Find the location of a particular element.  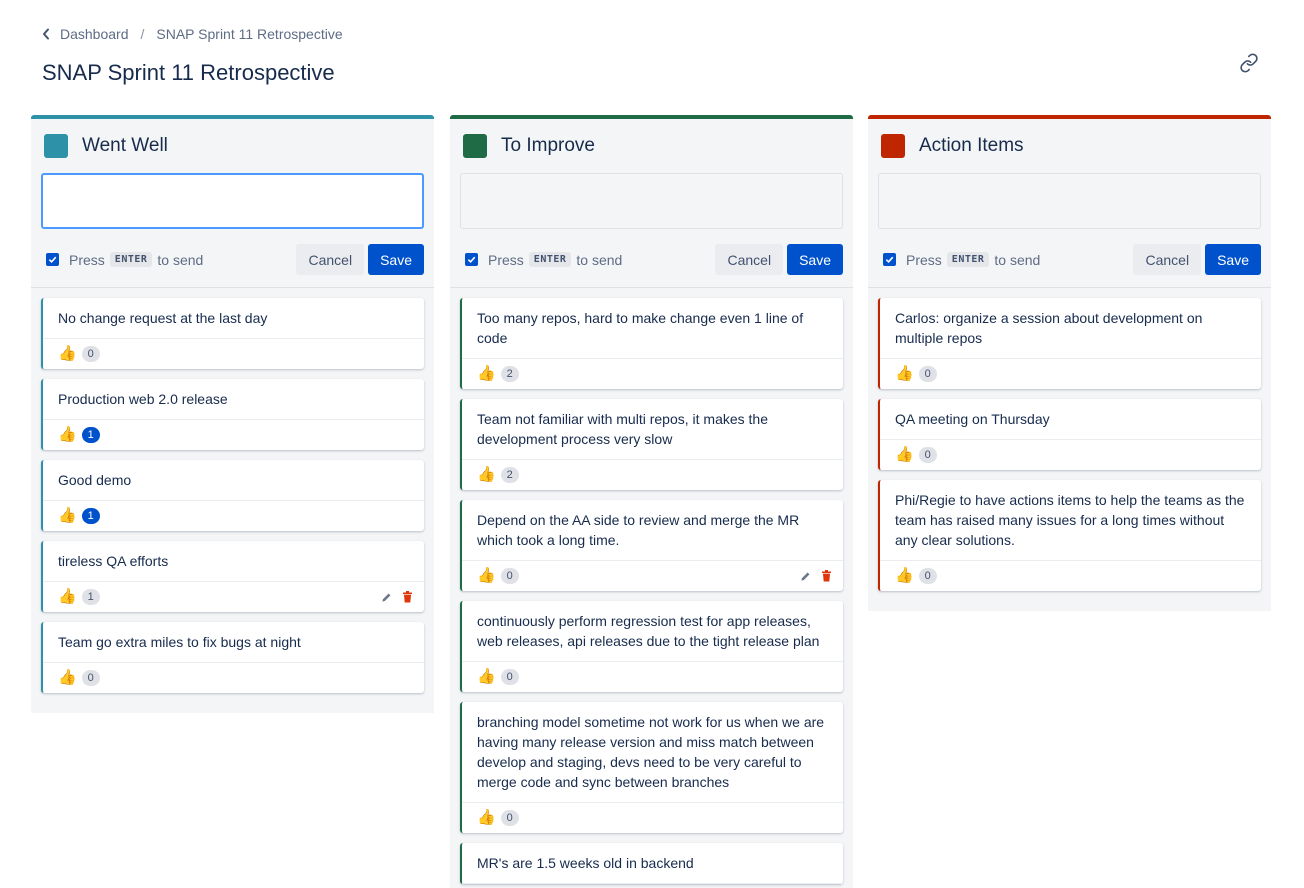

retro-card: MR's are 1.5 weeks old in backend is located at coordinates (651, 863).